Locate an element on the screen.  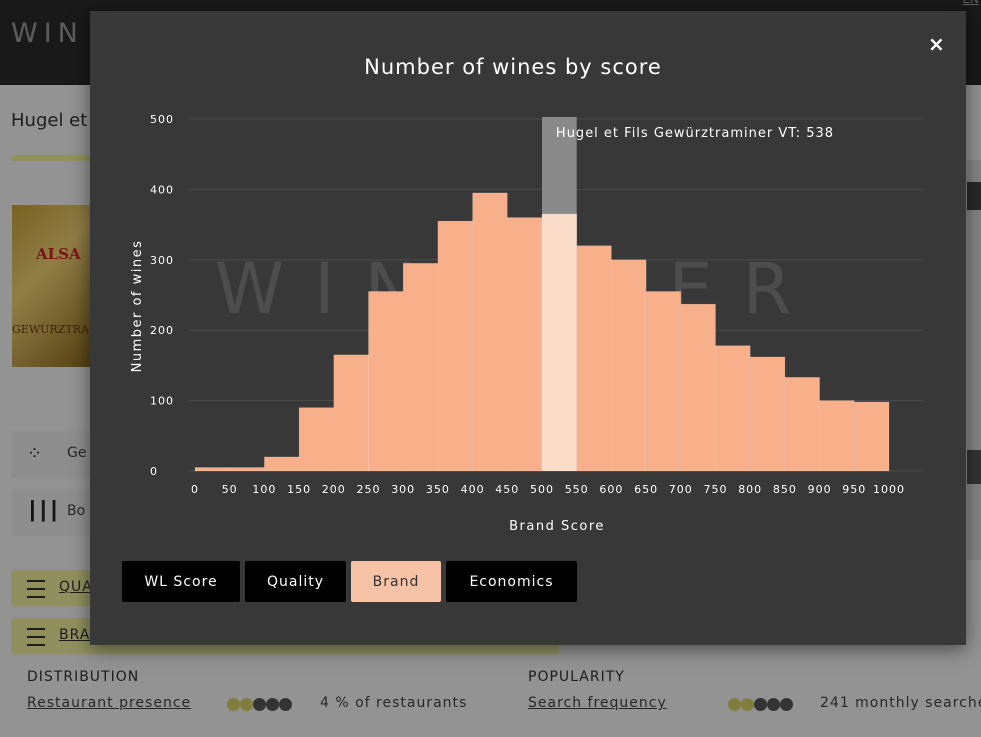
x-tick-label: 1000 is located at coordinates (889, 489).